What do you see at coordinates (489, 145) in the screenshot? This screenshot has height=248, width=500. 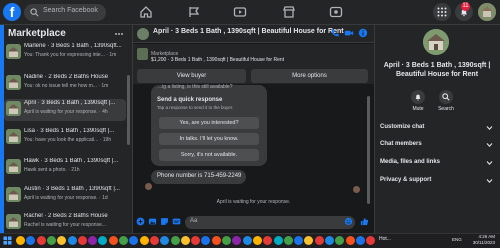 I see `chevron-down-icon` at bounding box center [489, 145].